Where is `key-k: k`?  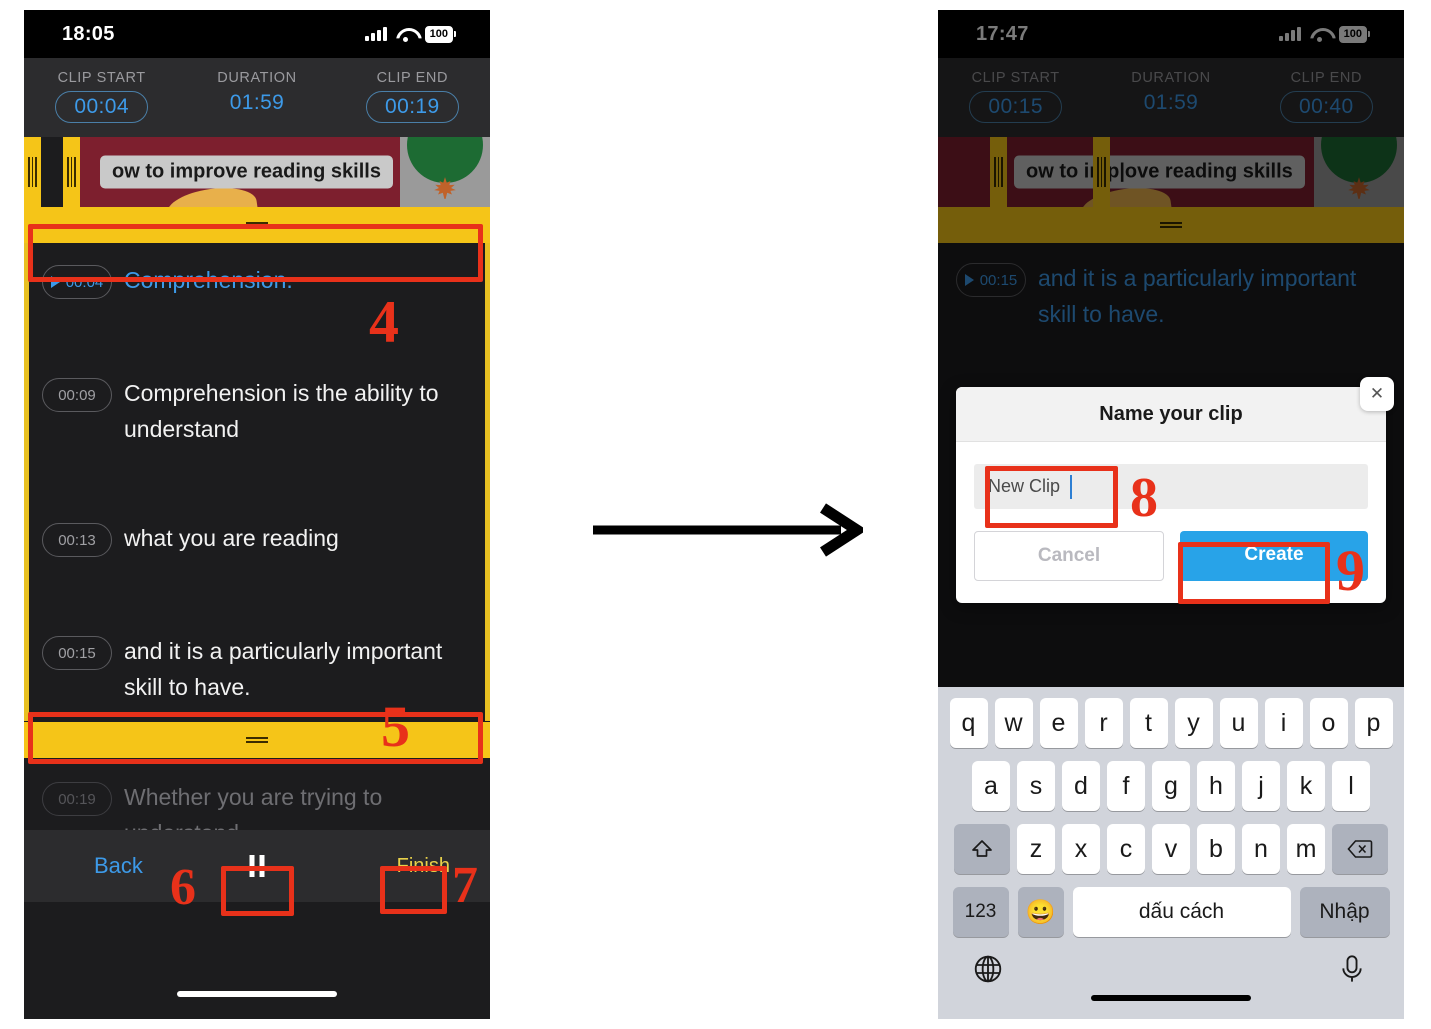 key-k: k is located at coordinates (1306, 786).